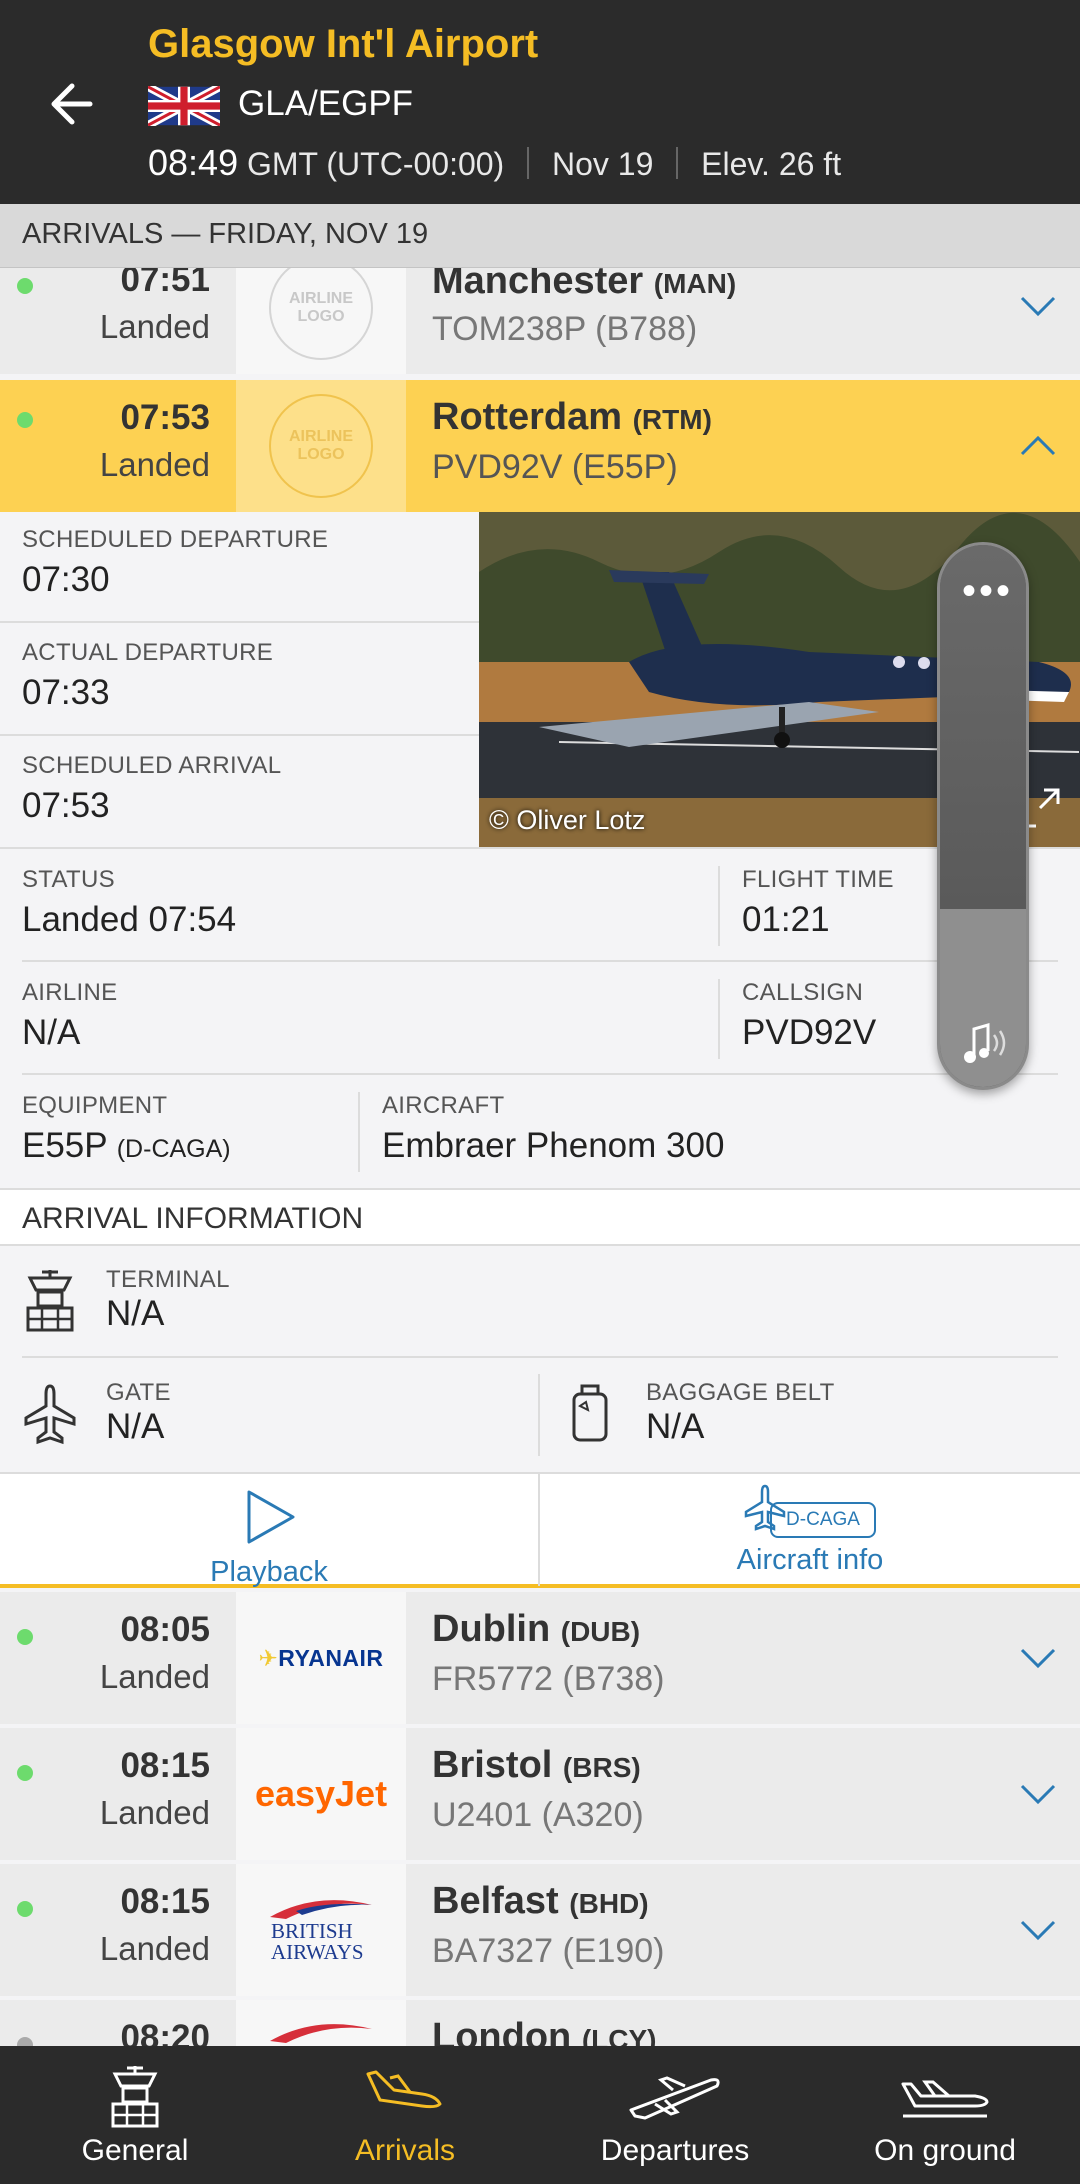 This screenshot has width=1080, height=2184. I want to click on airline-logo-cell: easyJet, so click(321, 1794).